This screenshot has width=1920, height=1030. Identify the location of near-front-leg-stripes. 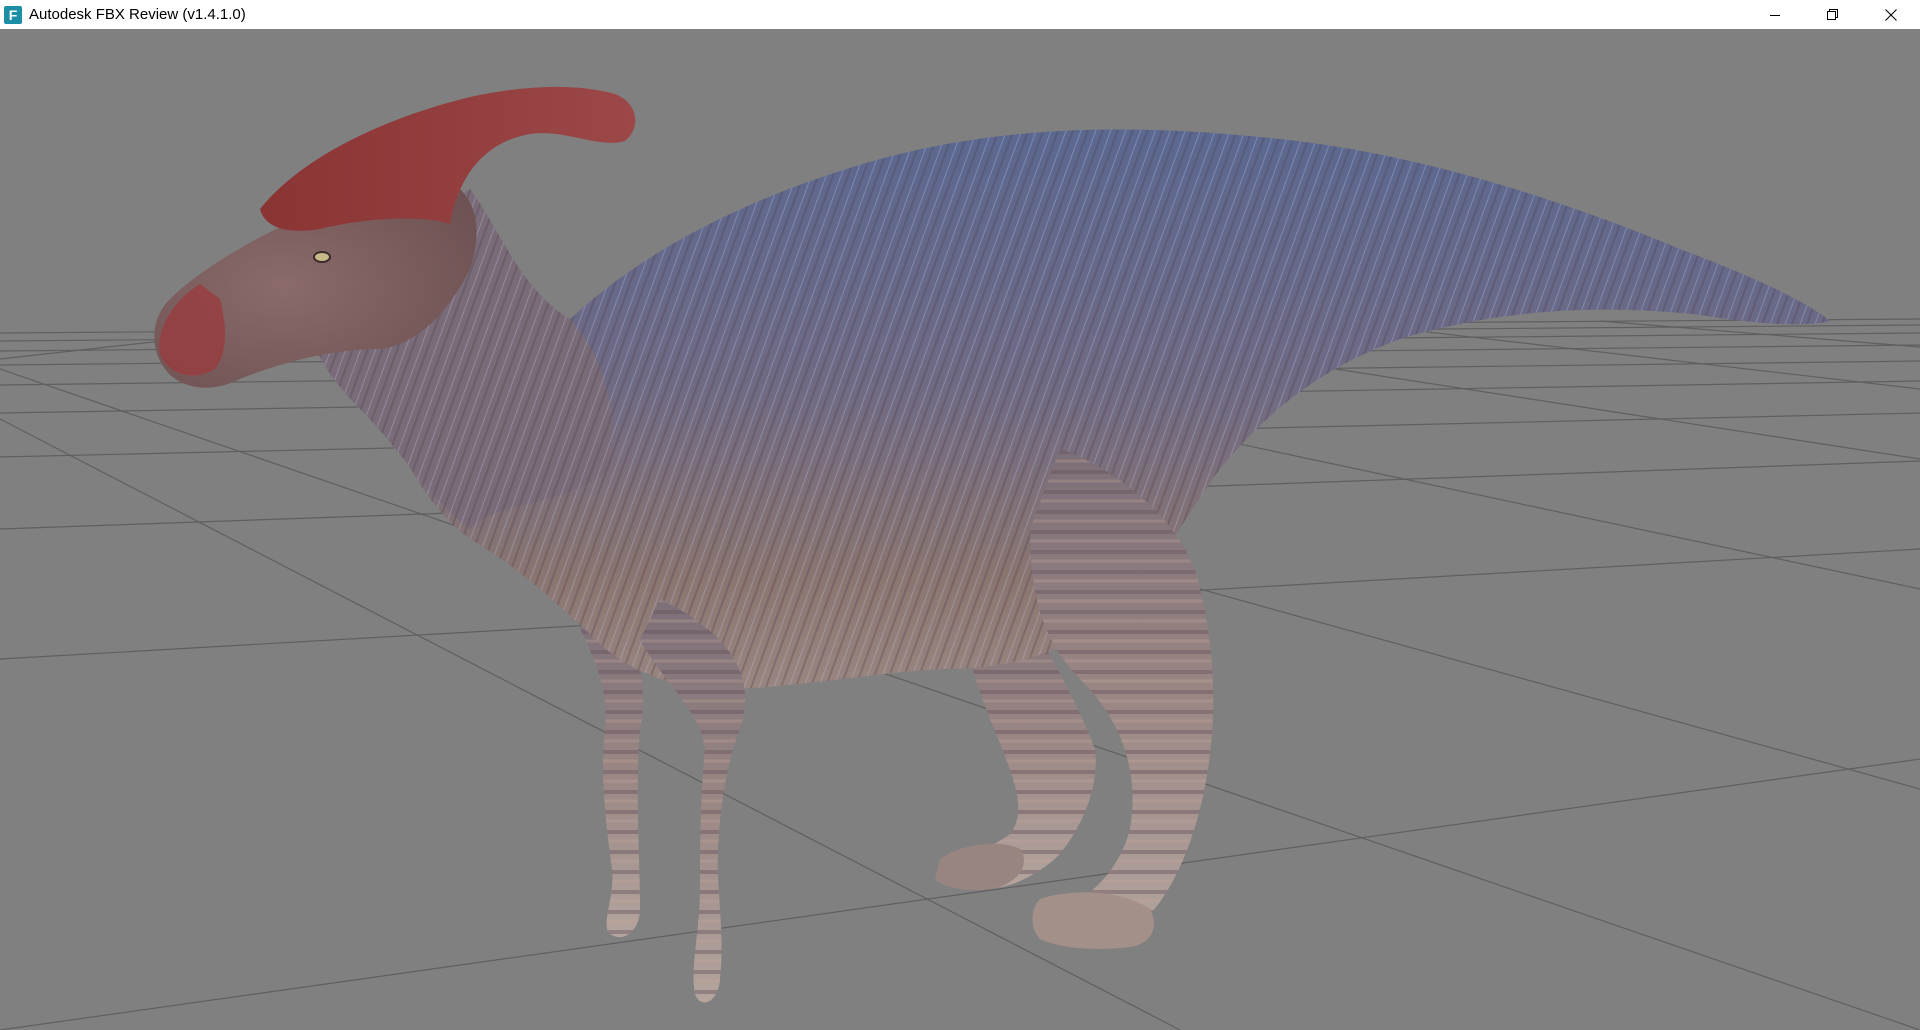
(693, 801).